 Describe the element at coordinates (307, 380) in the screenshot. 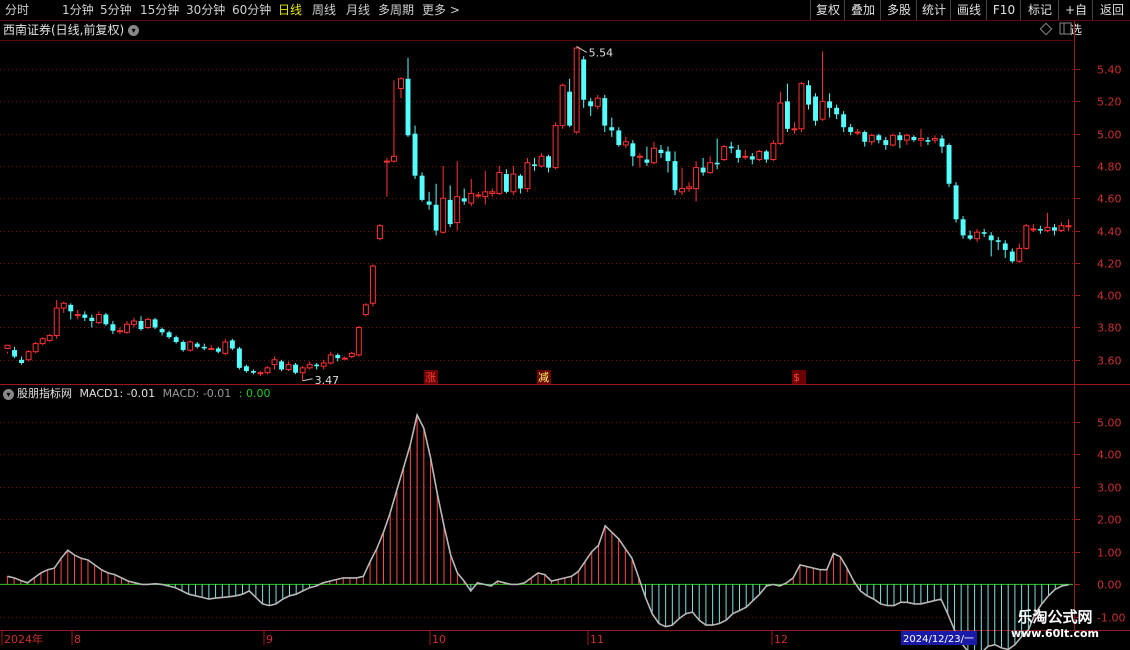

I see `low-label-pointer` at that location.